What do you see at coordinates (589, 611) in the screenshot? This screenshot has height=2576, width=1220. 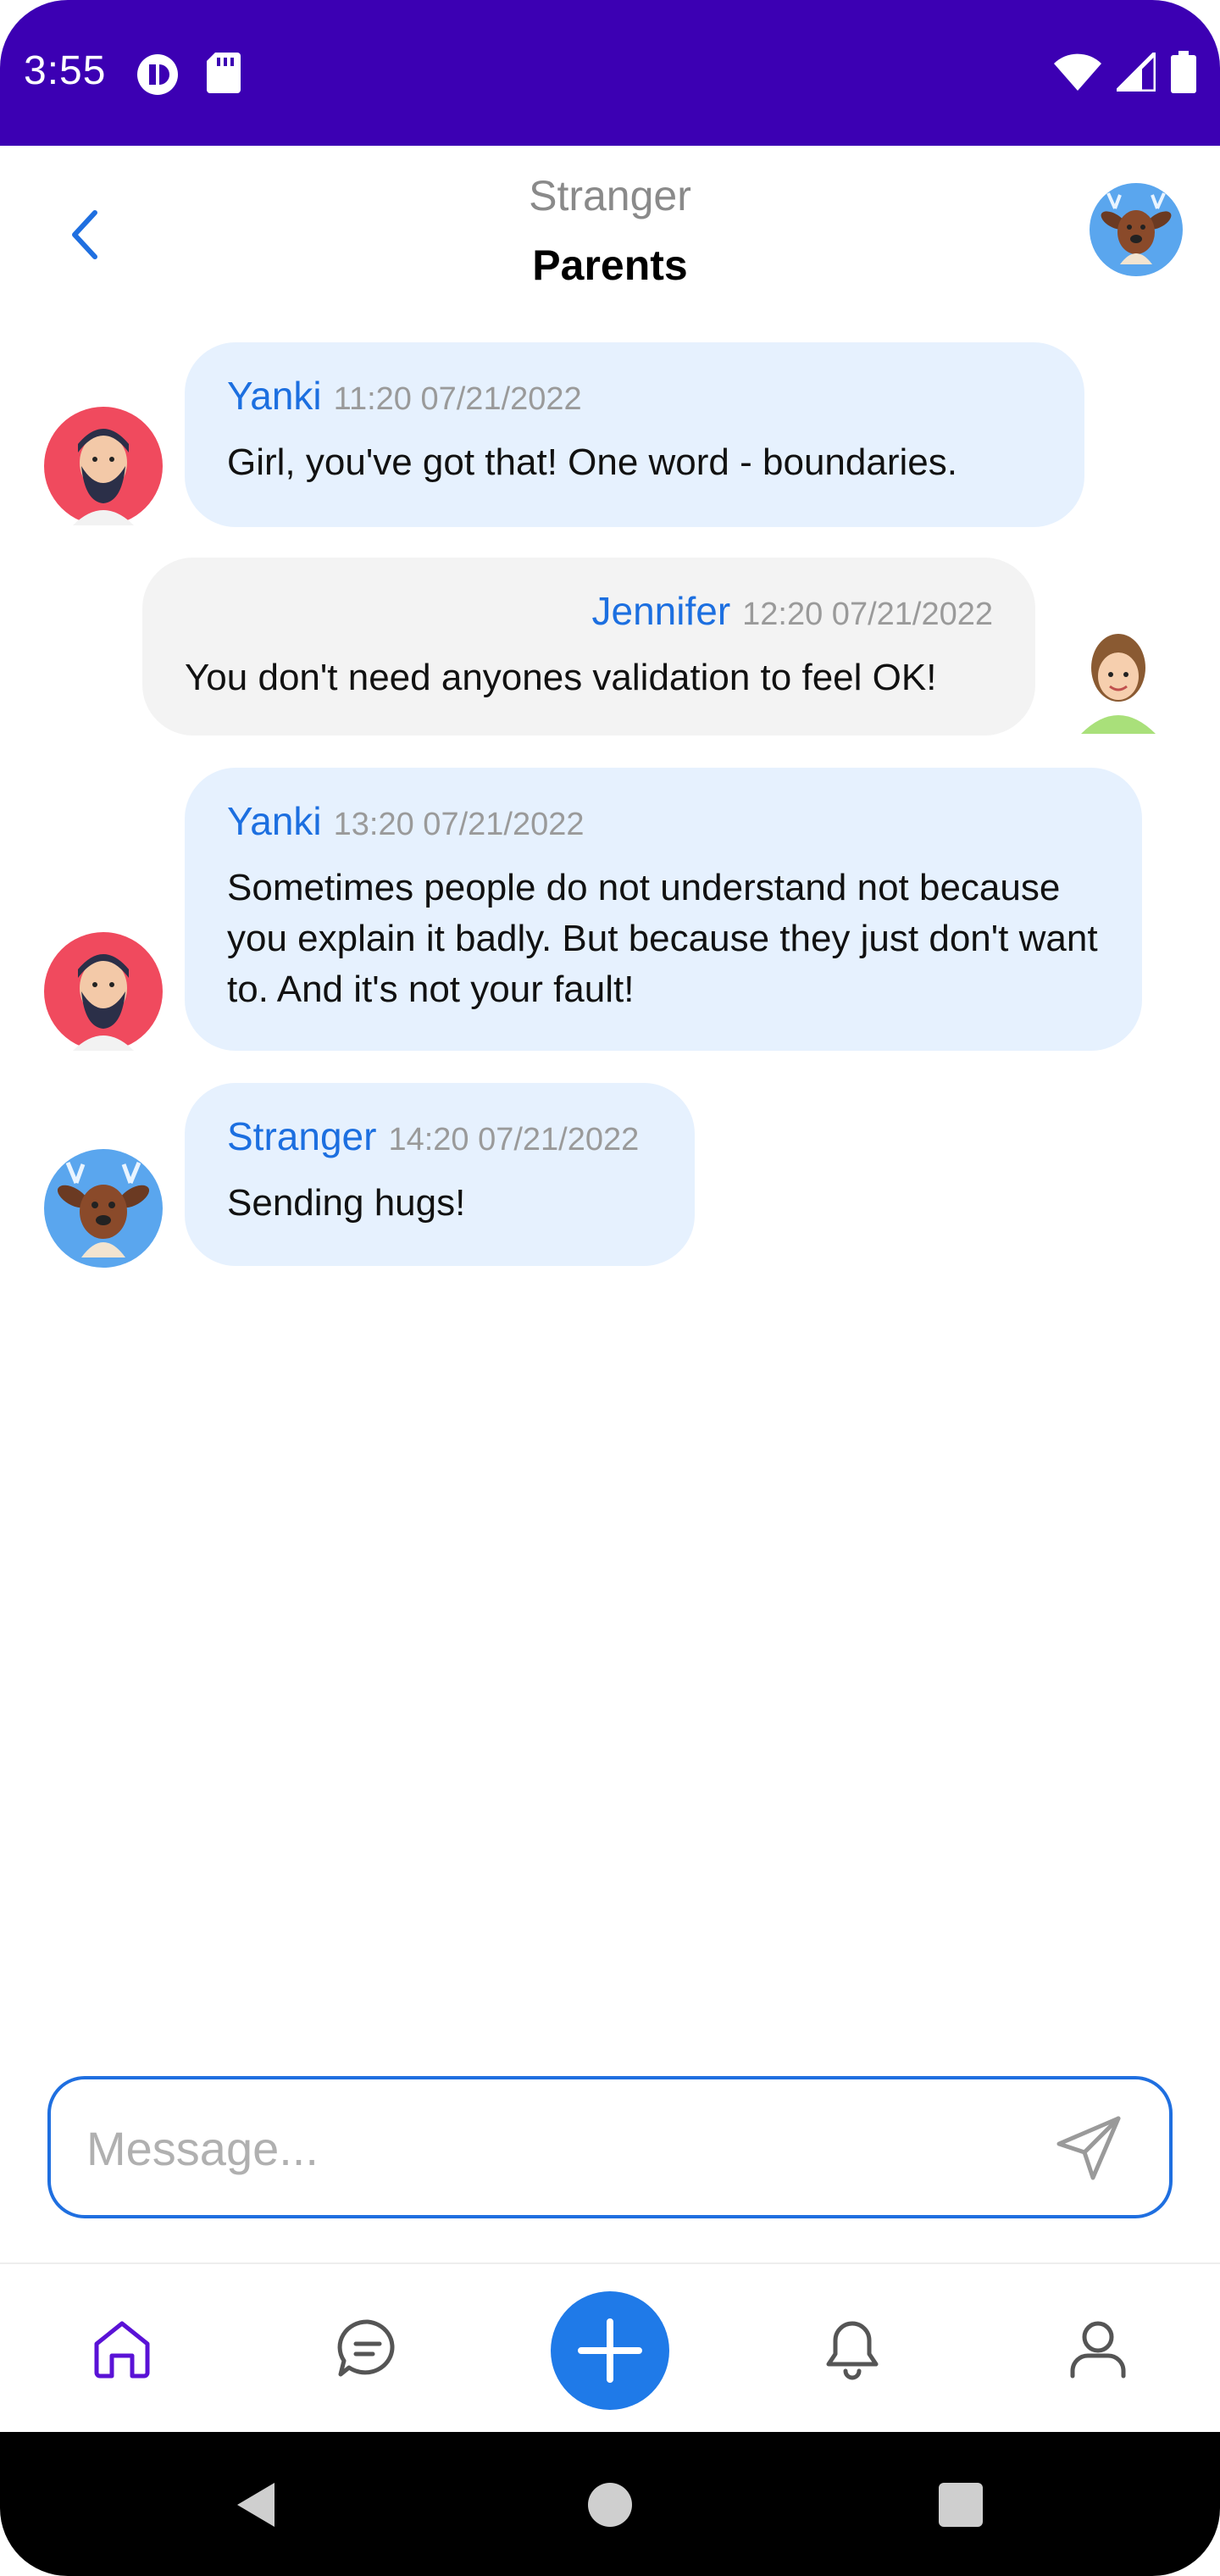 I see `message-meta: Jennifer 12:20 07/21/2022` at bounding box center [589, 611].